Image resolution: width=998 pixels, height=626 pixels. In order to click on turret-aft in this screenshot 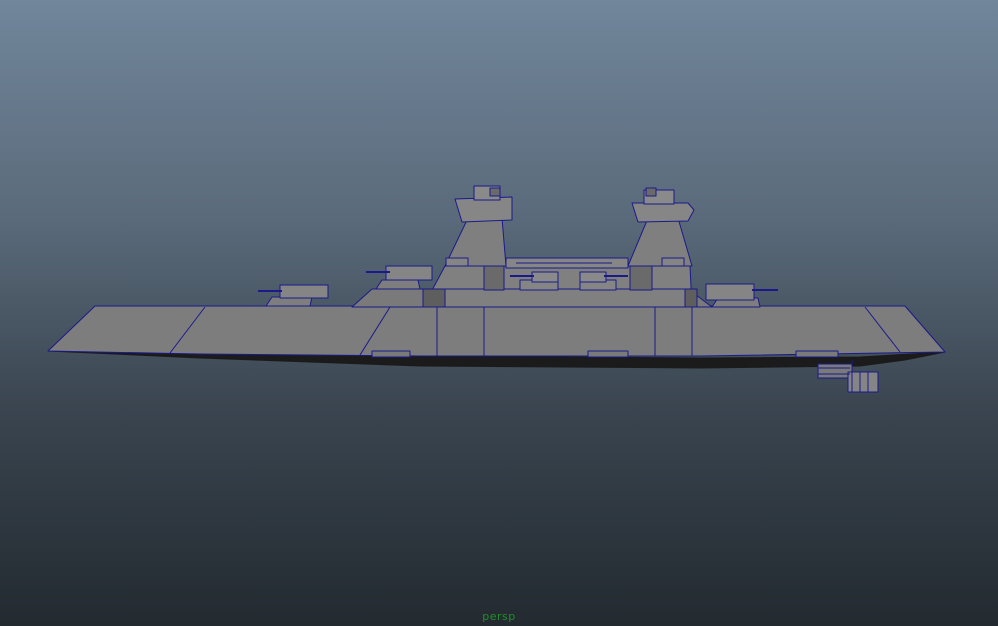, I will do `click(293, 295)`.